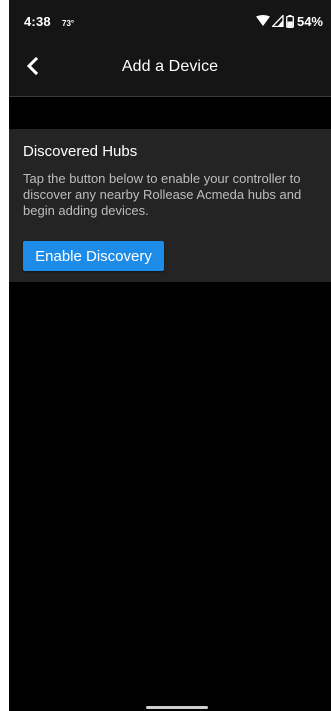  What do you see at coordinates (170, 66) in the screenshot?
I see `page-title: Add a Device` at bounding box center [170, 66].